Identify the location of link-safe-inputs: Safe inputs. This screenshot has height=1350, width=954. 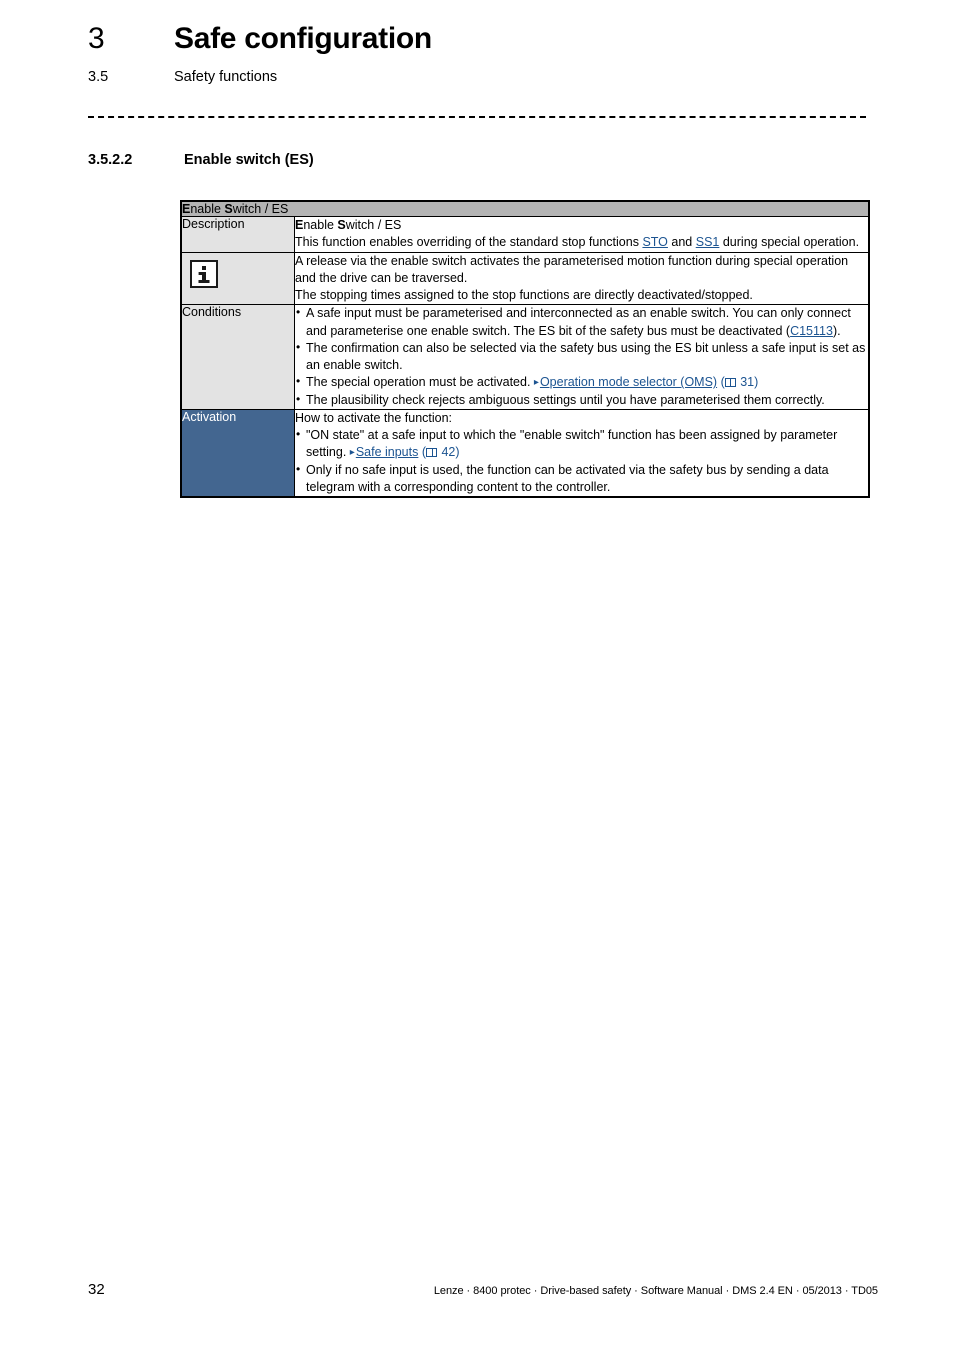
(387, 452).